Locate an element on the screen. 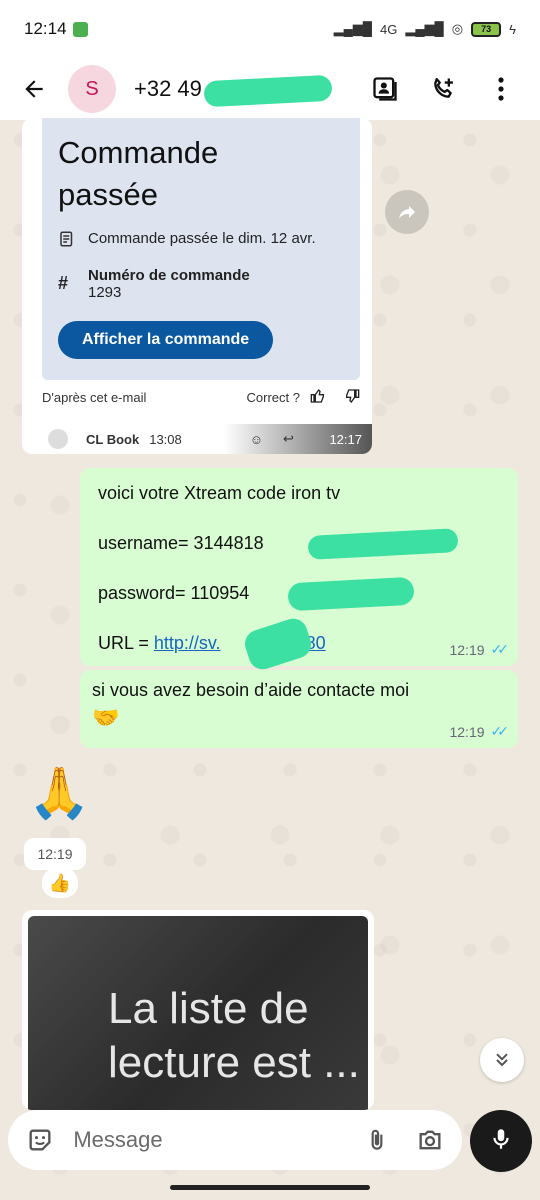 Image resolution: width=540 pixels, height=1200 pixels. sender-time: 13:08 is located at coordinates (165, 439).